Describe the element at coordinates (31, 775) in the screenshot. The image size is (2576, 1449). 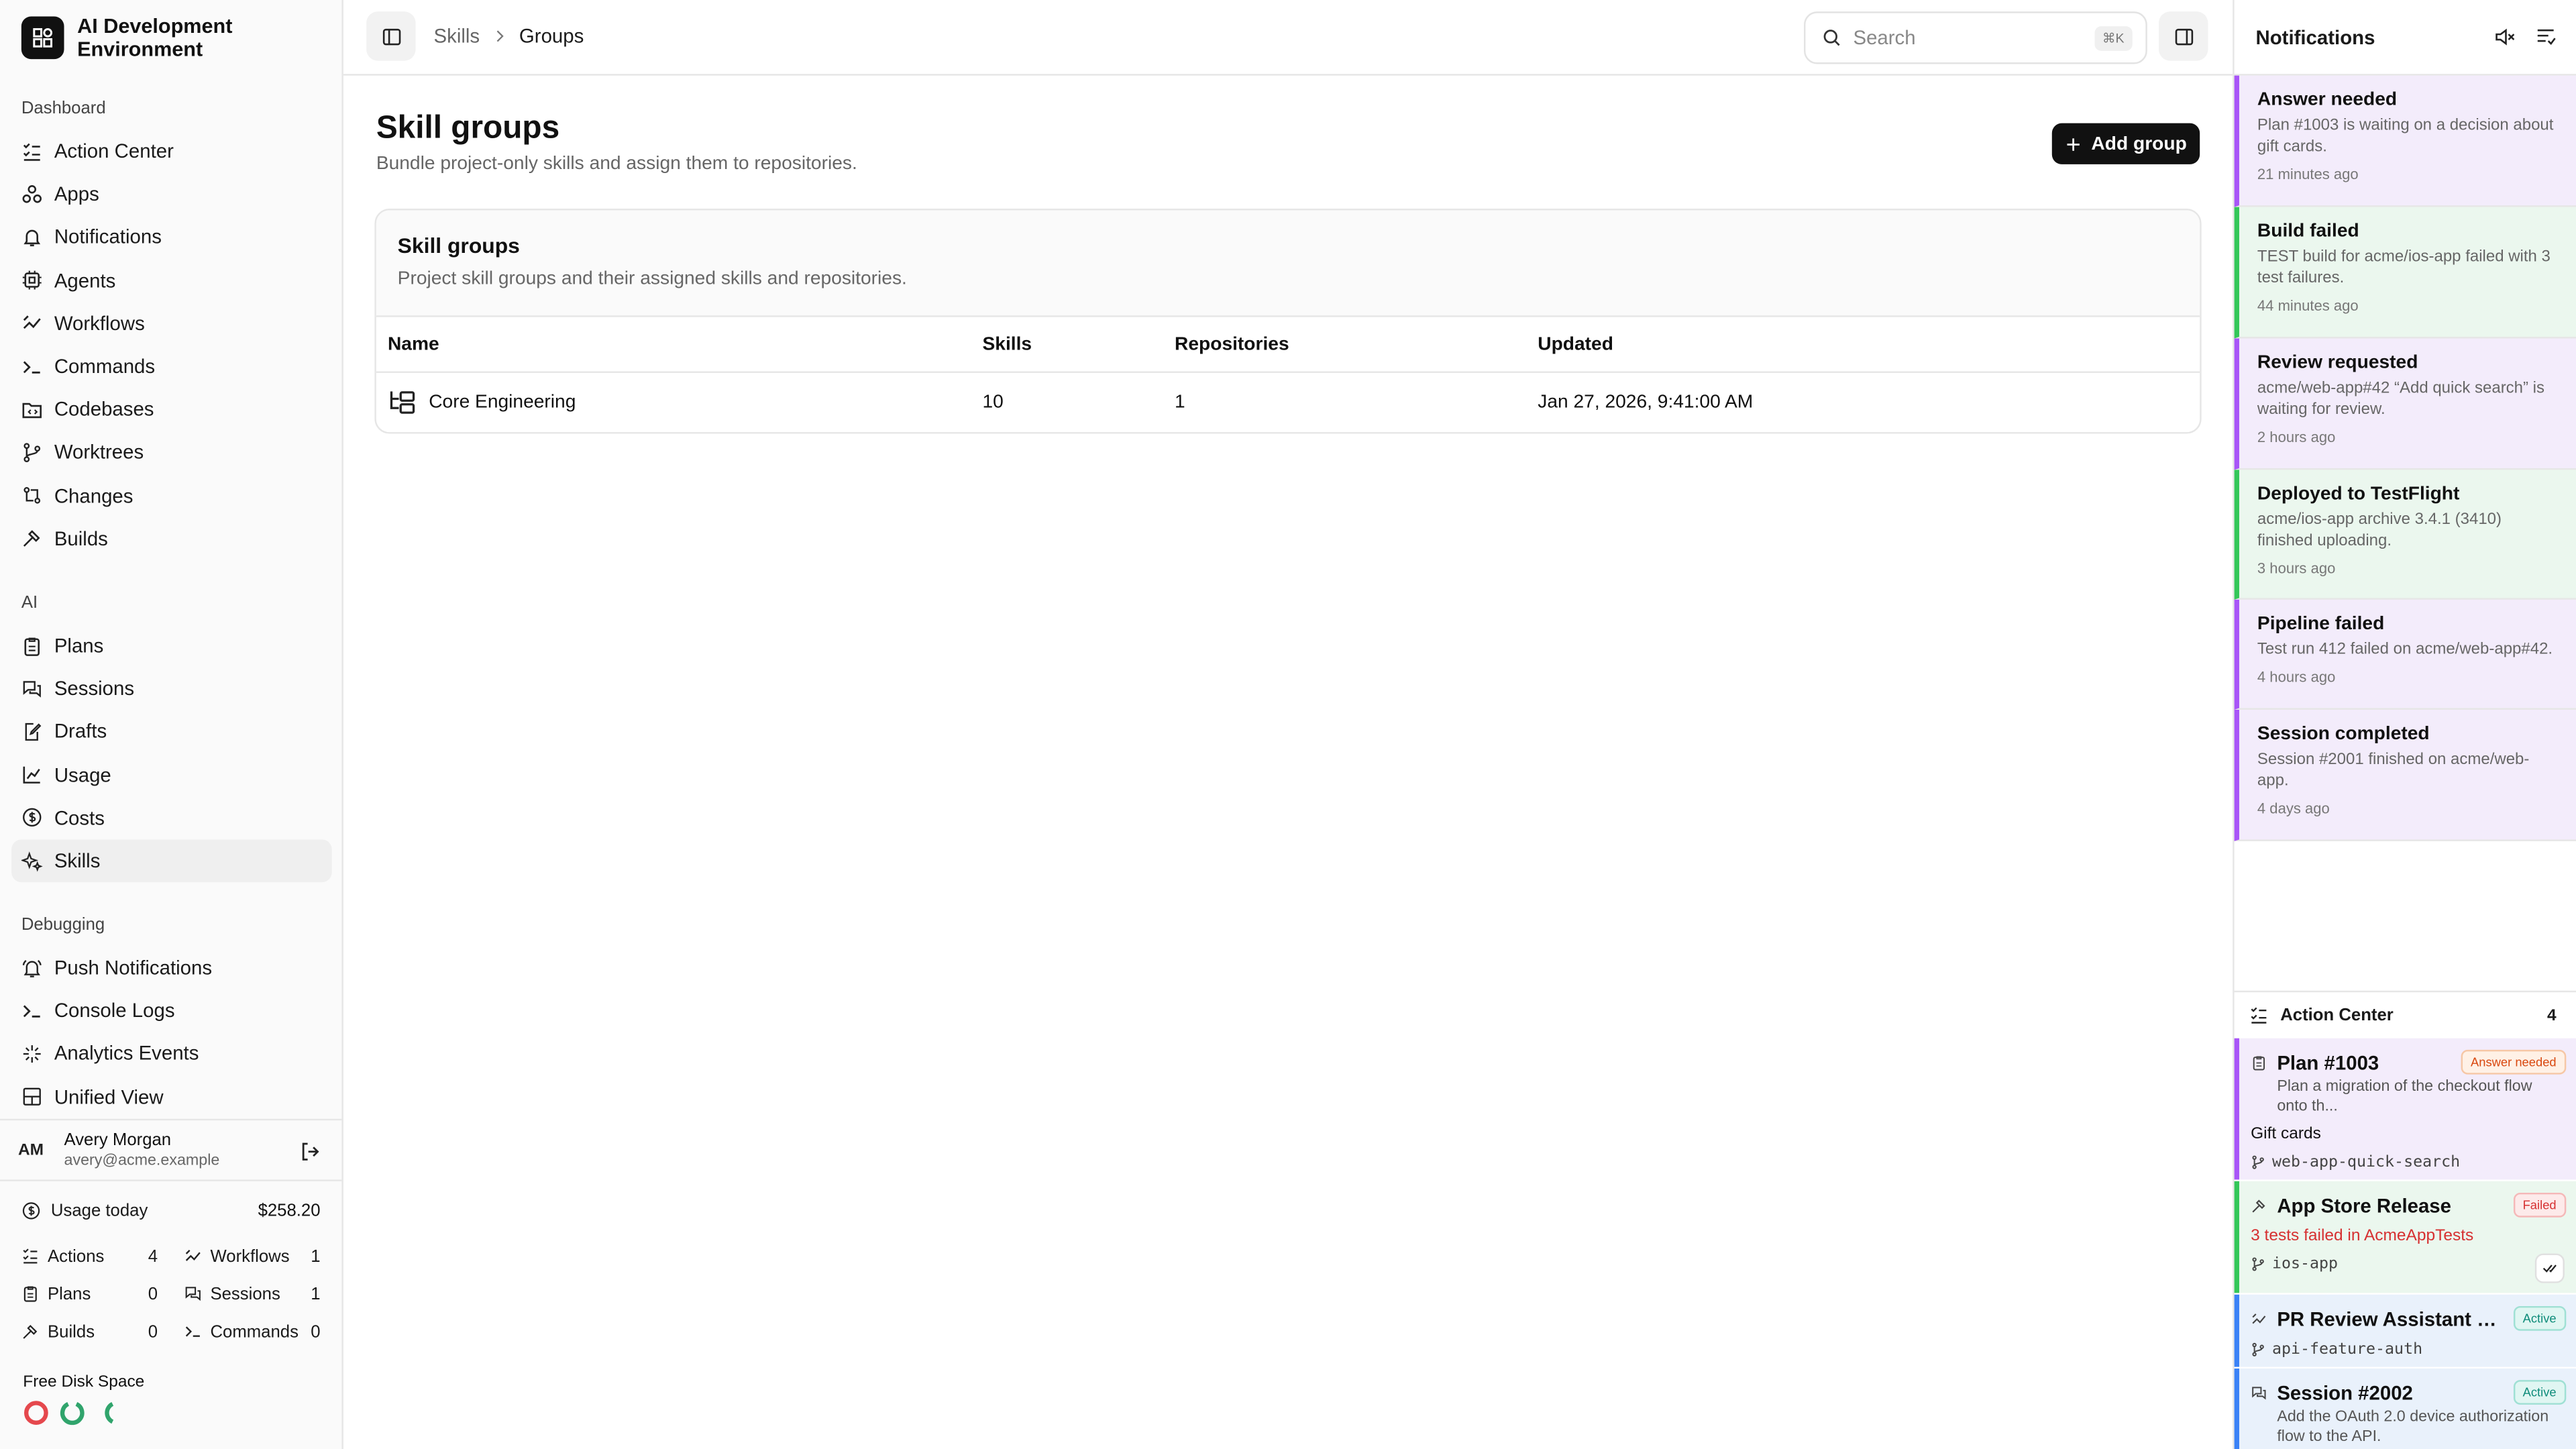
I see `chart-icon` at that location.